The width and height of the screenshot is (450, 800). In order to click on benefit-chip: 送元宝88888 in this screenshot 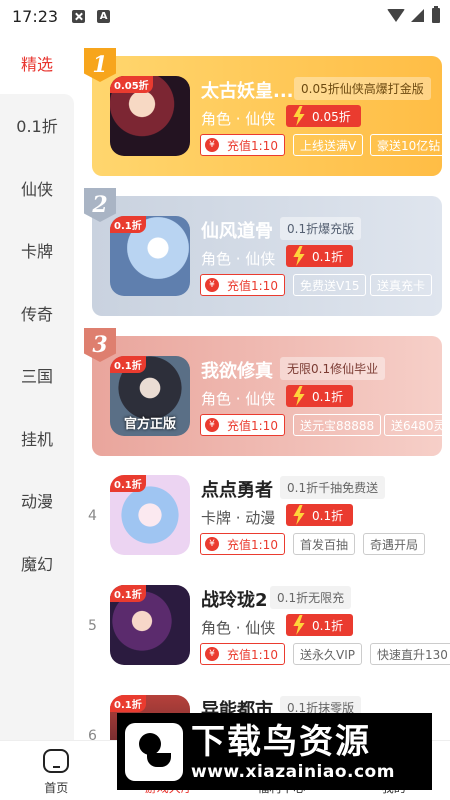, I will do `click(337, 425)`.